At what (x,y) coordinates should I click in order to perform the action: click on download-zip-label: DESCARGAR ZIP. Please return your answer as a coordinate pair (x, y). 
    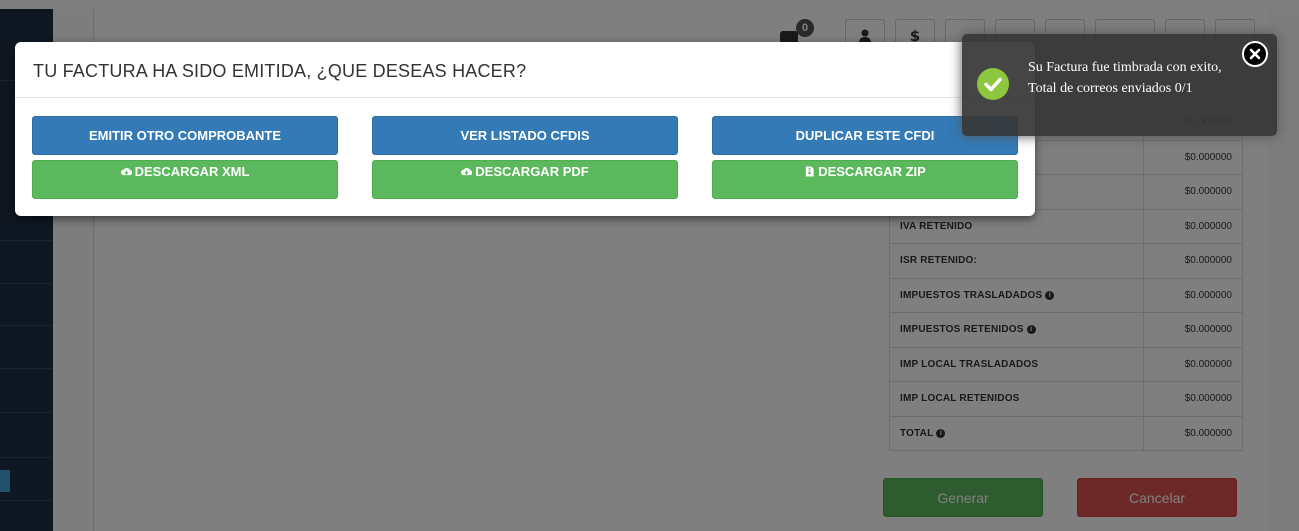
    Looking at the image, I should click on (872, 171).